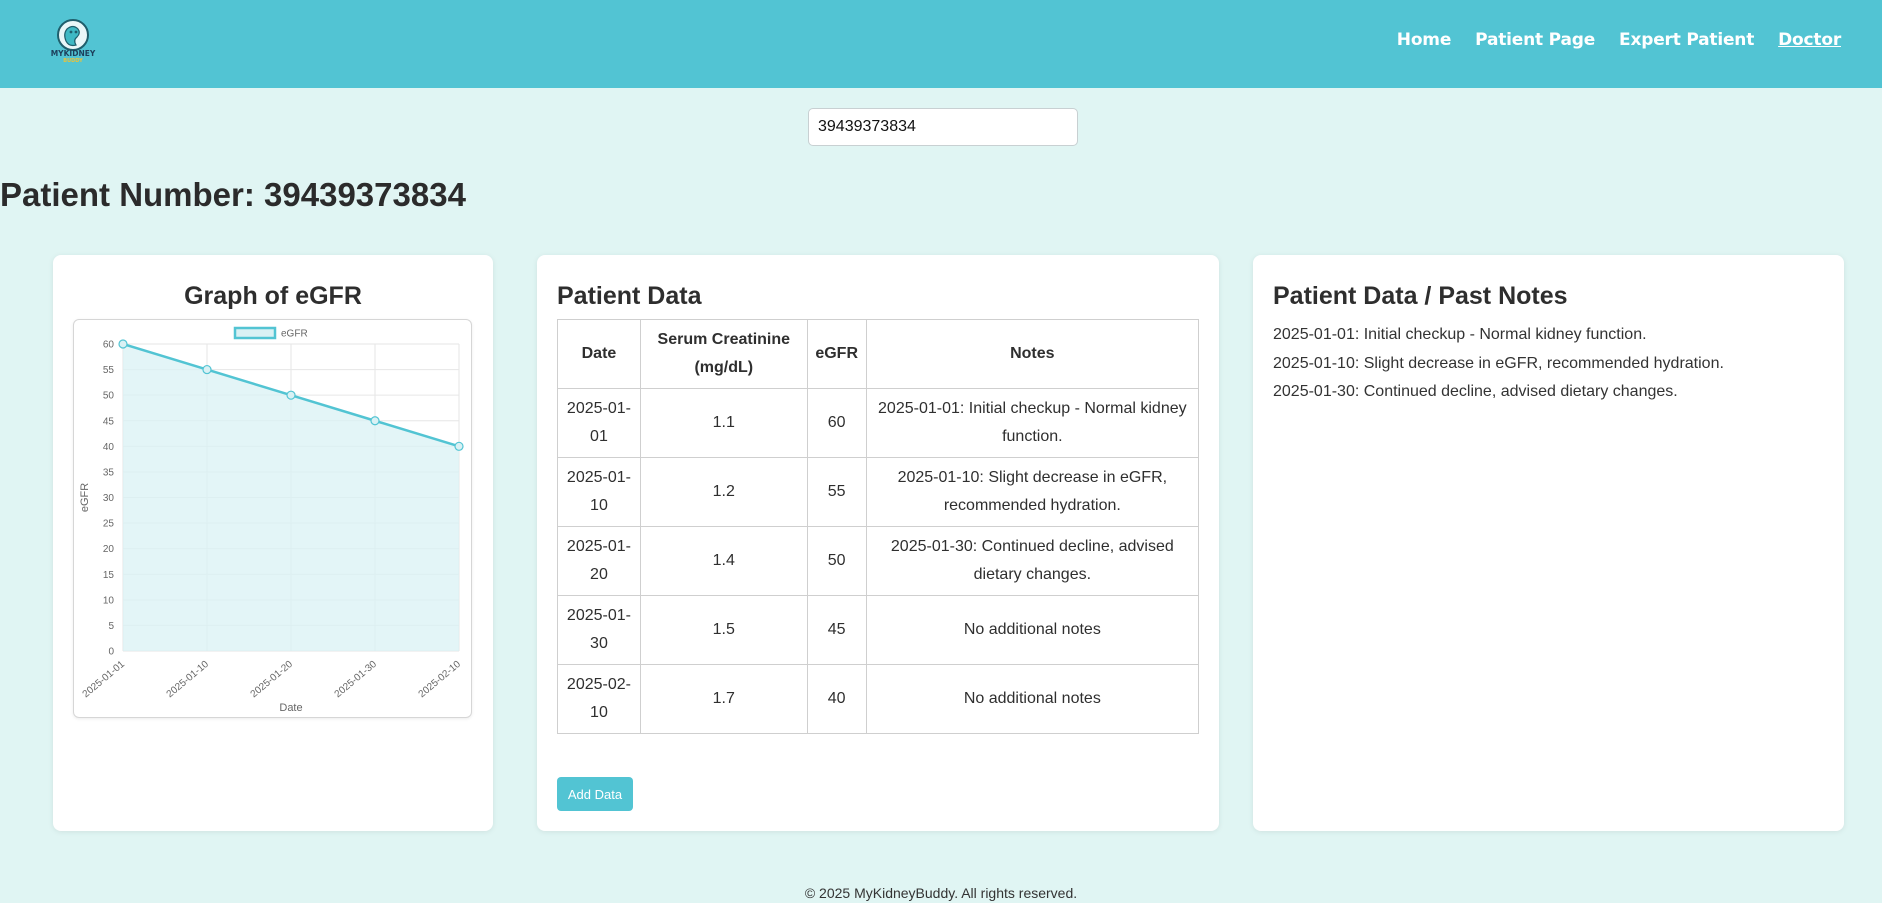 The height and width of the screenshot is (903, 1882). What do you see at coordinates (1686, 40) in the screenshot?
I see `nav-expert-patient-link: Expert Patient` at bounding box center [1686, 40].